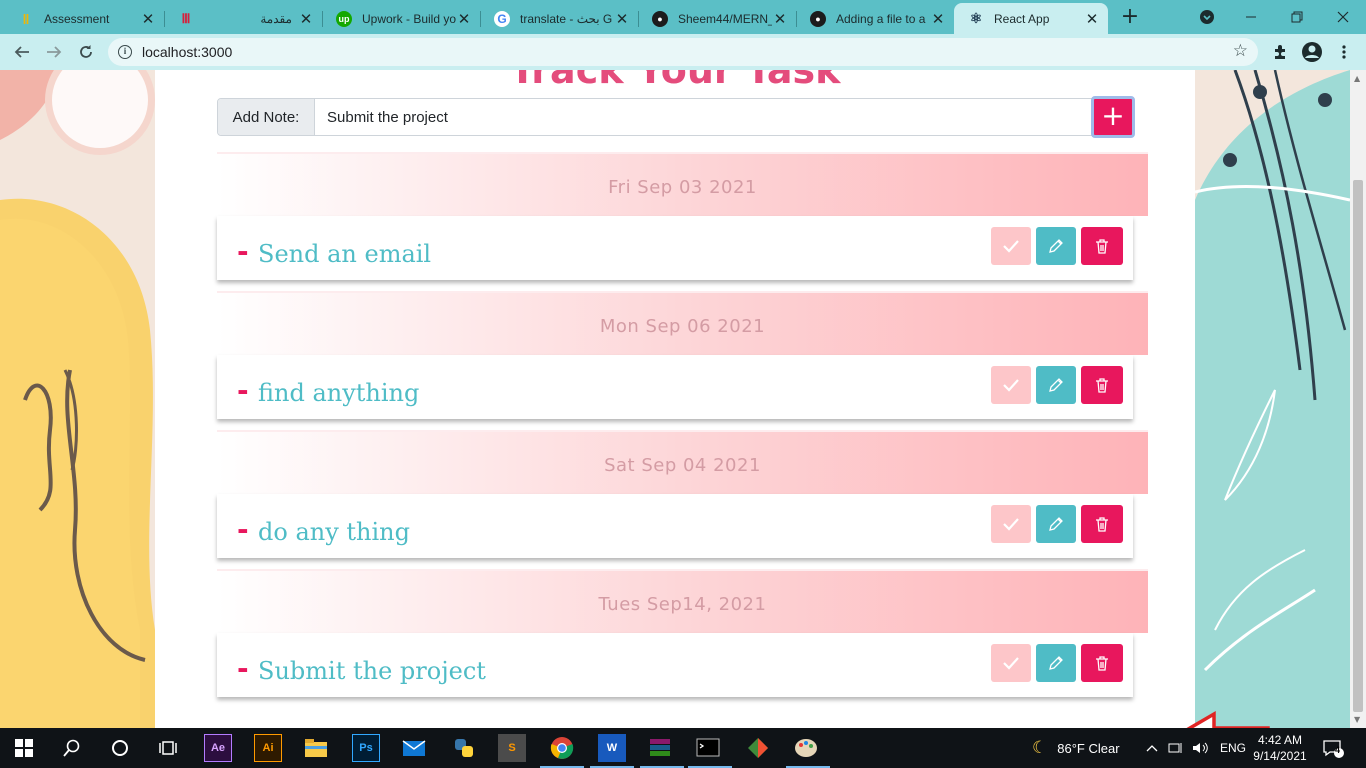  Describe the element at coordinates (660, 748) in the screenshot. I see `winrar-icon` at that location.